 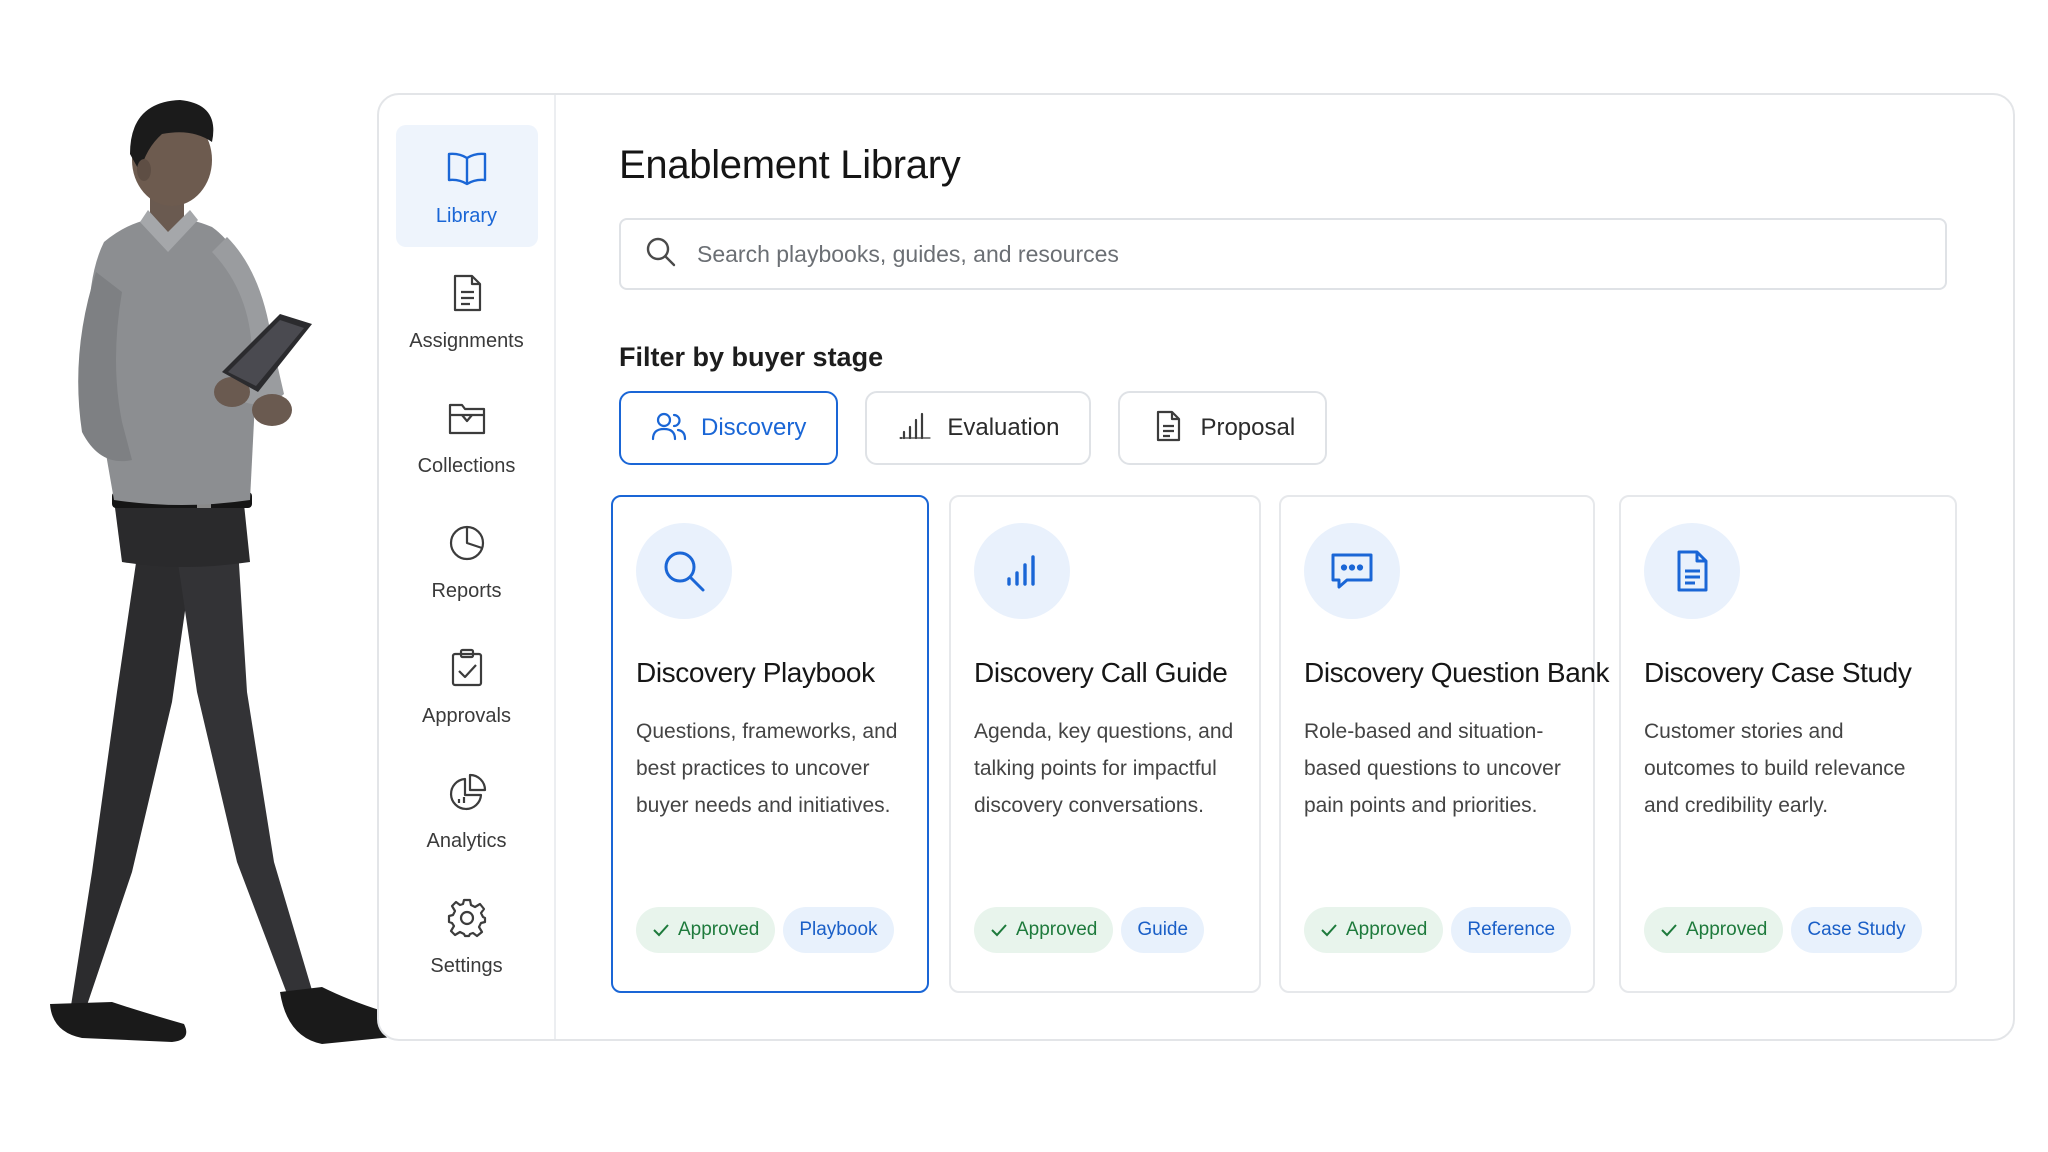 What do you see at coordinates (669, 428) in the screenshot?
I see `users-icon` at bounding box center [669, 428].